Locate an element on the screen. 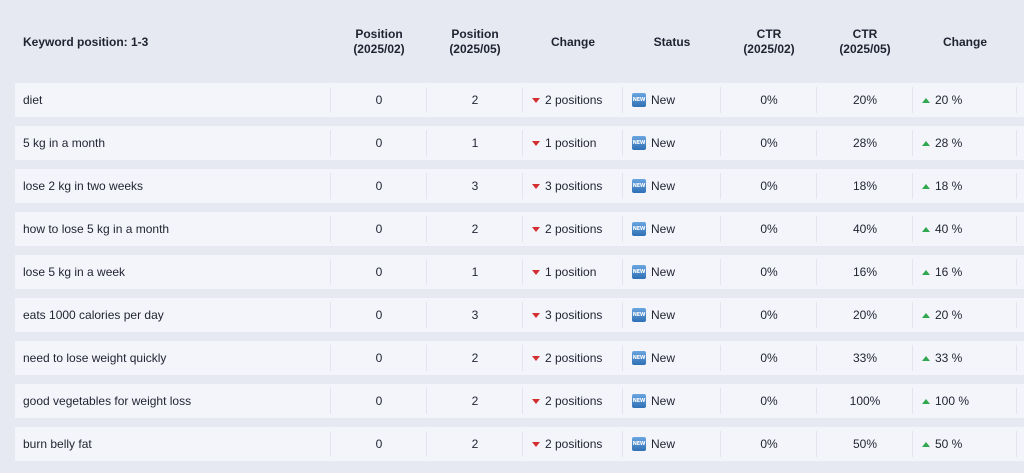  keyword-cell: need to lose weight quickly is located at coordinates (173, 358).